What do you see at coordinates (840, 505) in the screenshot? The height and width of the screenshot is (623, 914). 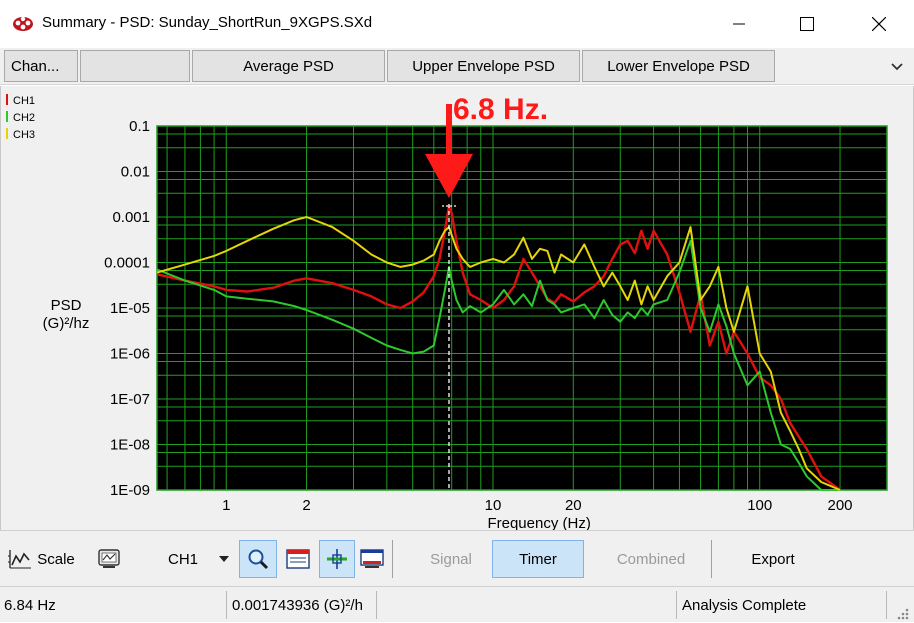 I see `x-tick-label: 200` at bounding box center [840, 505].